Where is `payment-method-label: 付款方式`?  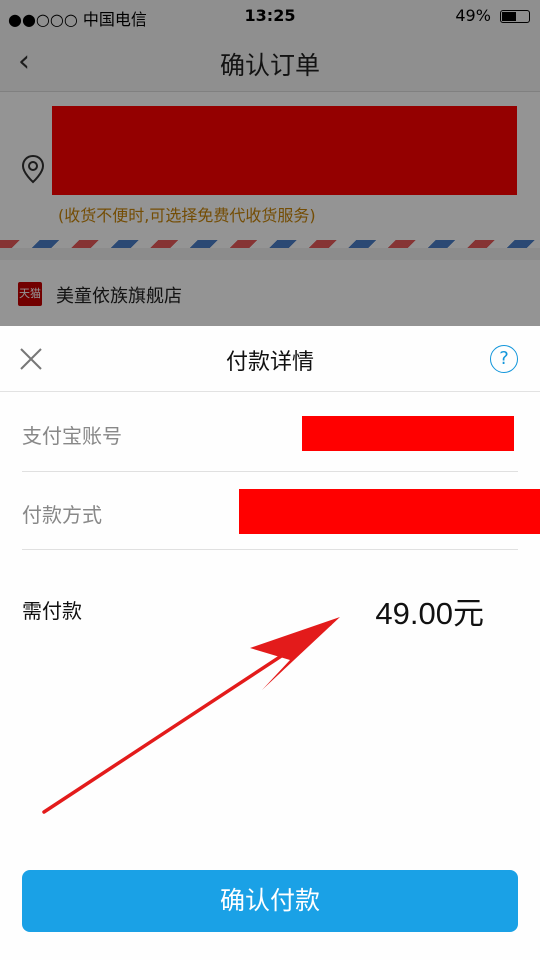 payment-method-label: 付款方式 is located at coordinates (62, 515).